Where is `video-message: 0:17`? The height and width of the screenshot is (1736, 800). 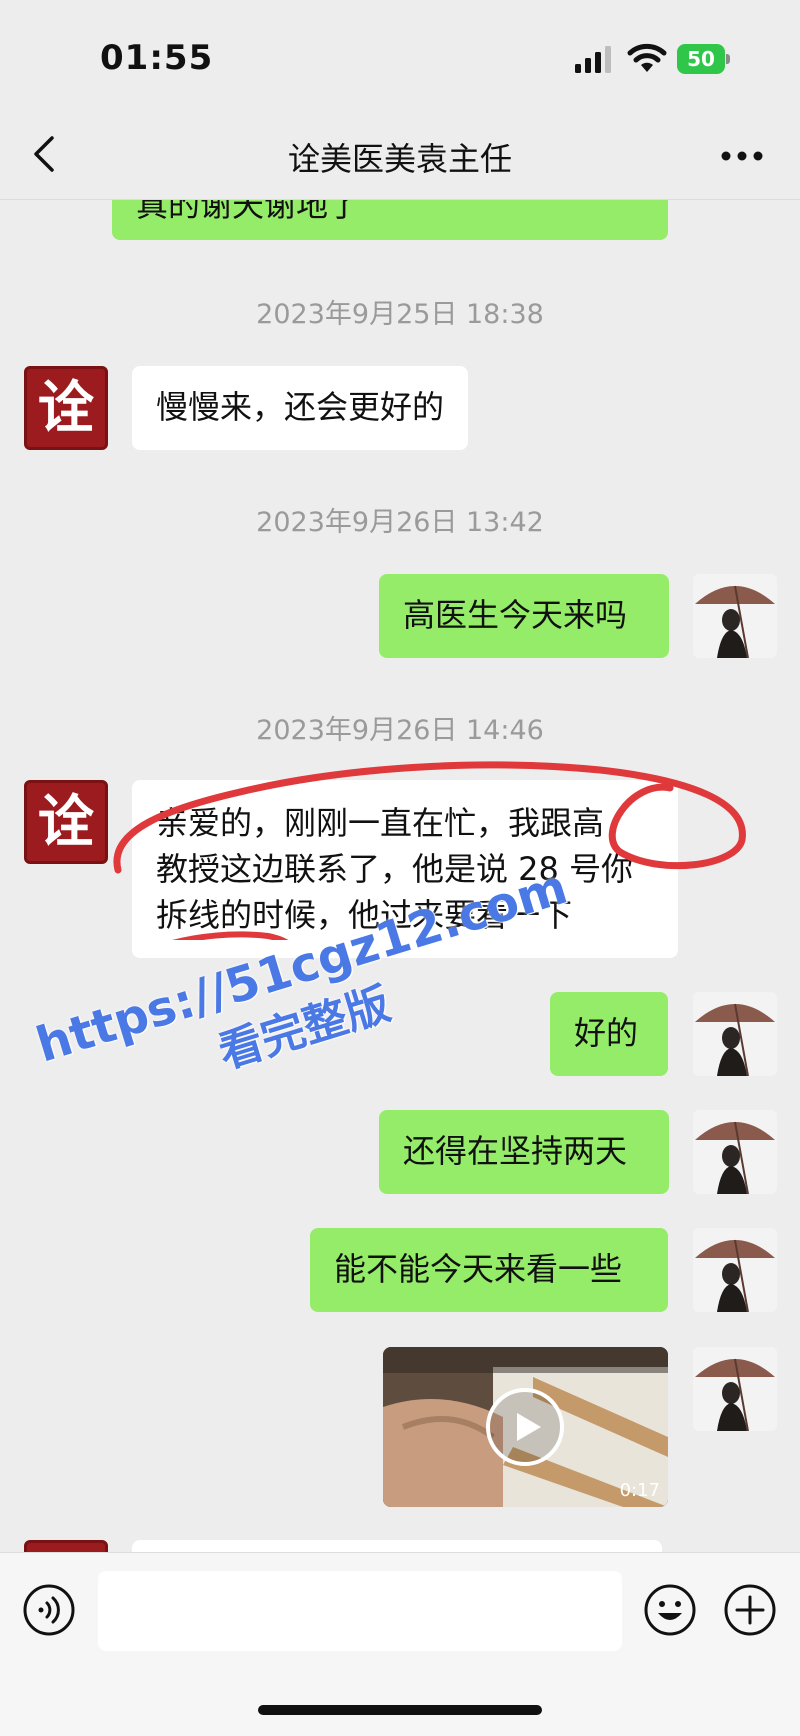
video-message: 0:17 is located at coordinates (525, 1427).